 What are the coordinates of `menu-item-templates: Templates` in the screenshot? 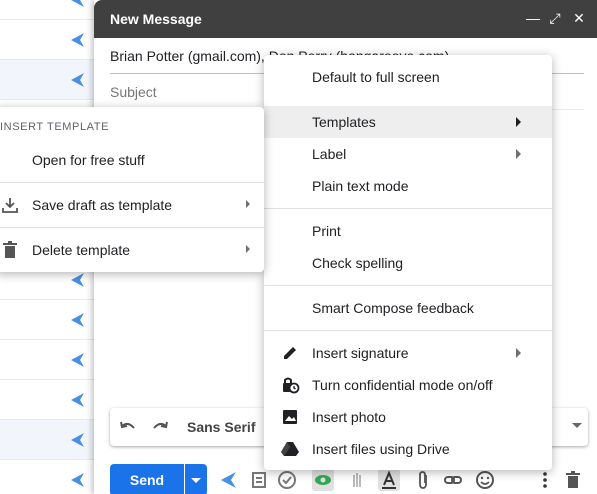 It's located at (408, 122).